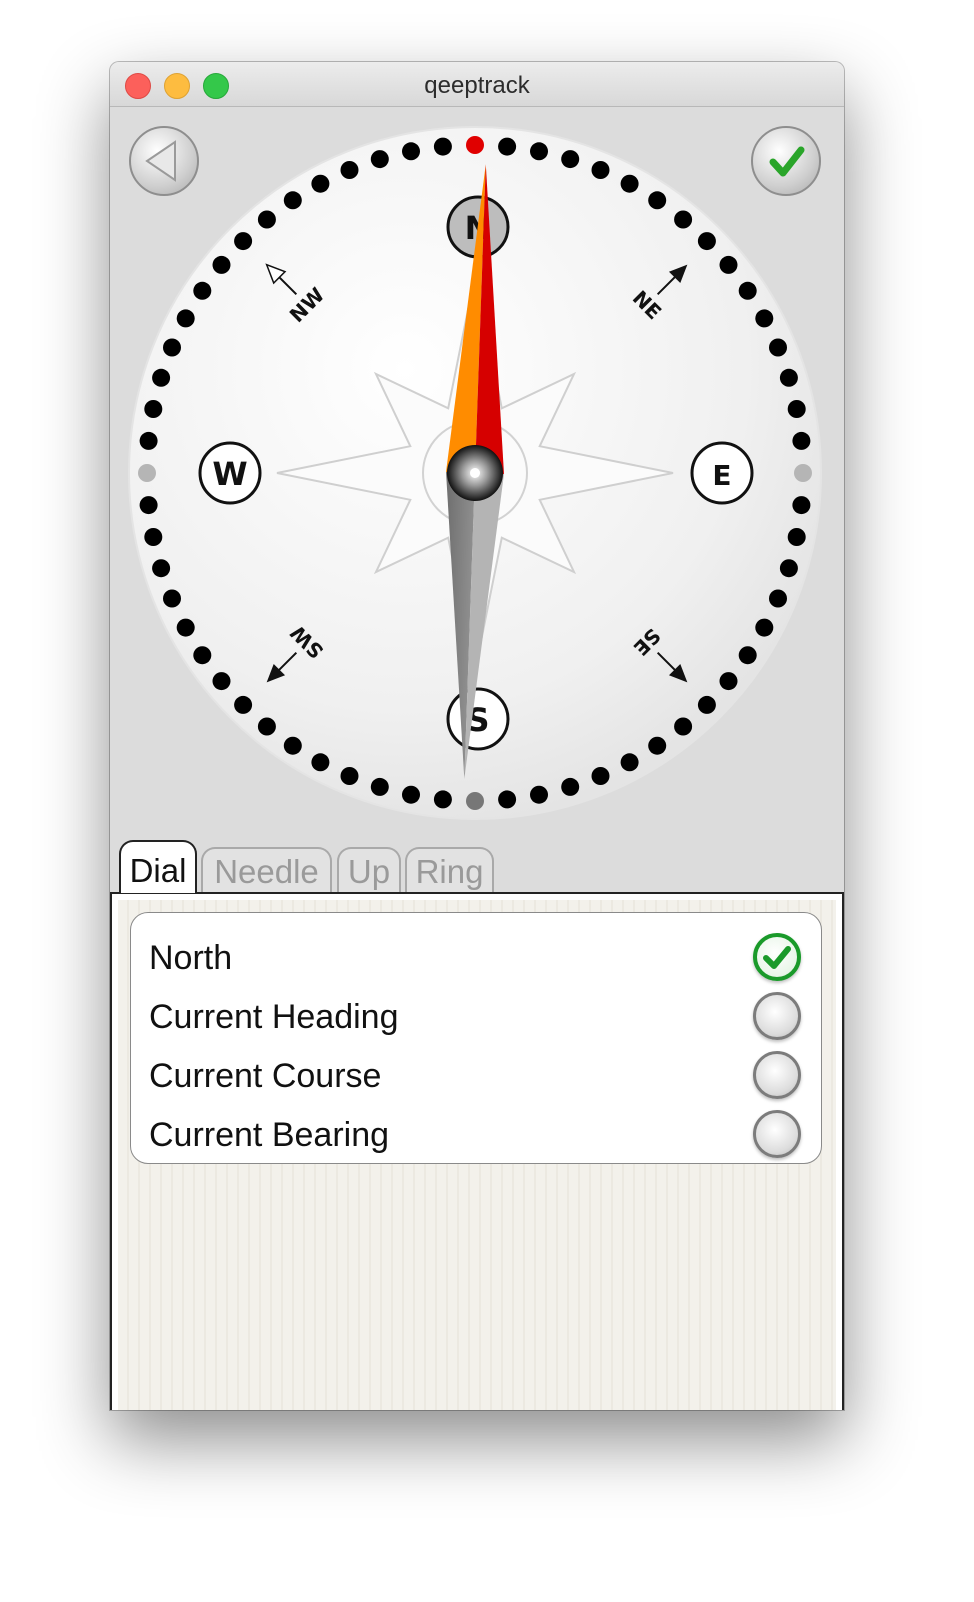 Image resolution: width=974 pixels, height=1602 pixels. I want to click on cardinal-s: S, so click(478, 719).